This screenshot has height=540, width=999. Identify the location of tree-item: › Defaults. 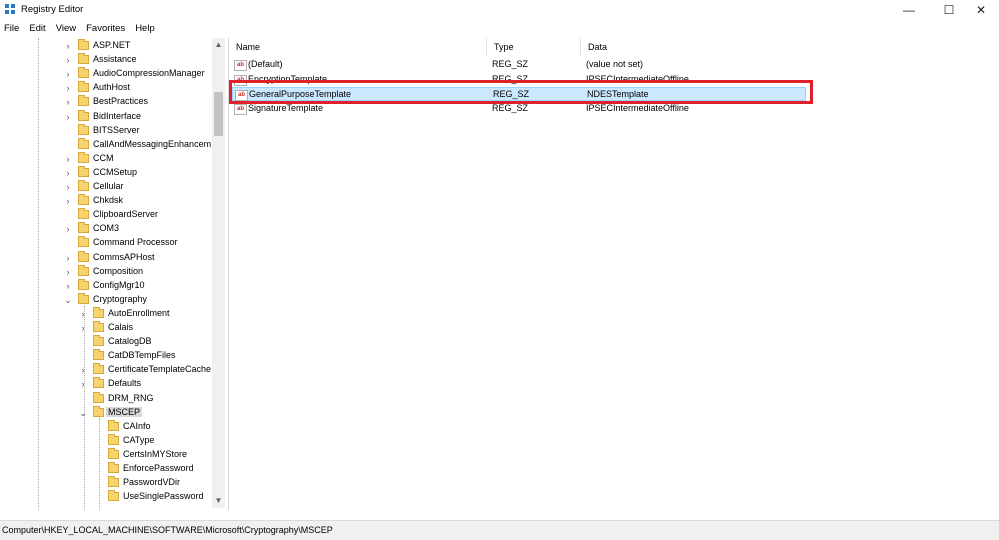
(106, 384).